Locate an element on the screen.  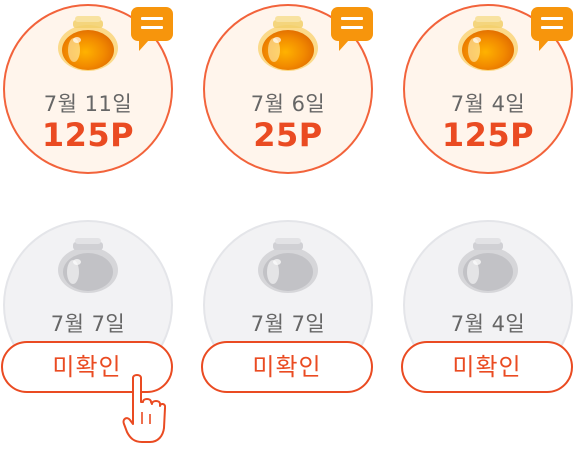
reward-points: 25P is located at coordinates (288, 135).